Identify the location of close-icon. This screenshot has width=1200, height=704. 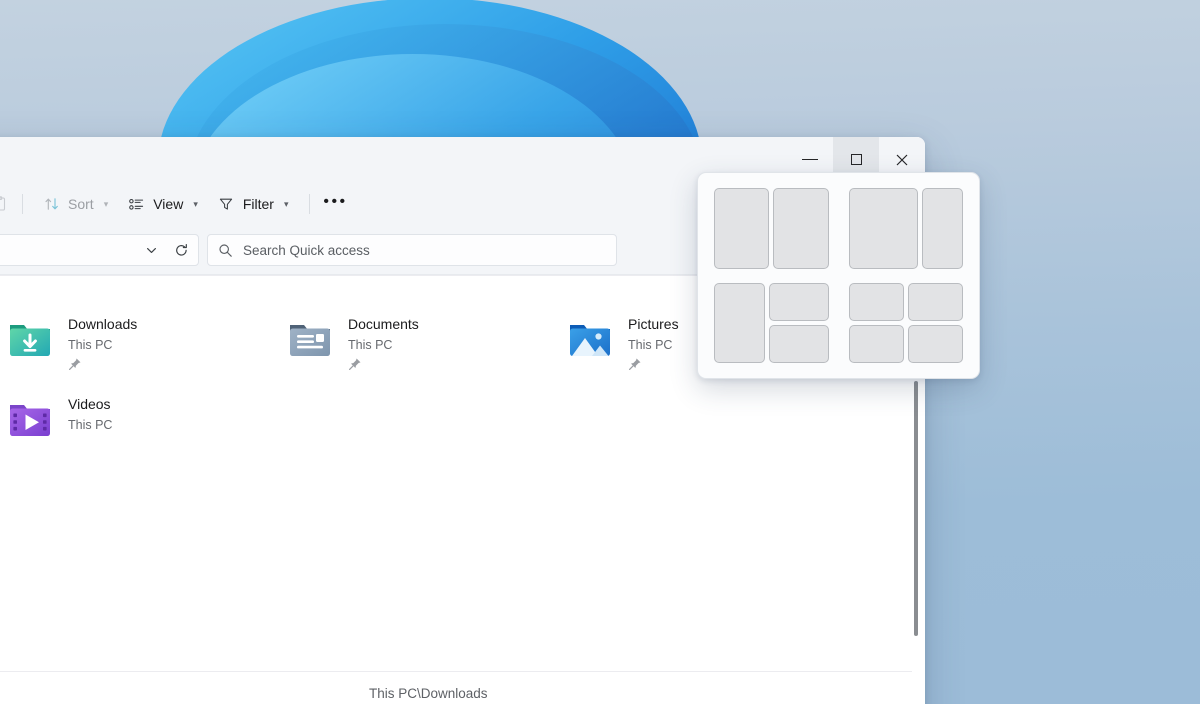
(902, 159).